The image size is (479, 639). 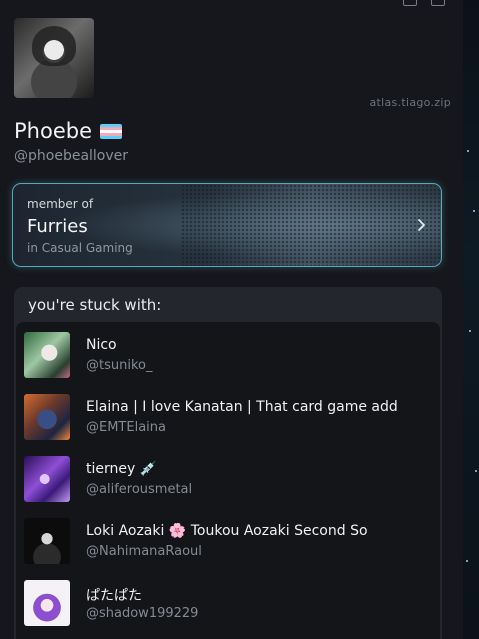 What do you see at coordinates (424, 3) in the screenshot?
I see `window-controls` at bounding box center [424, 3].